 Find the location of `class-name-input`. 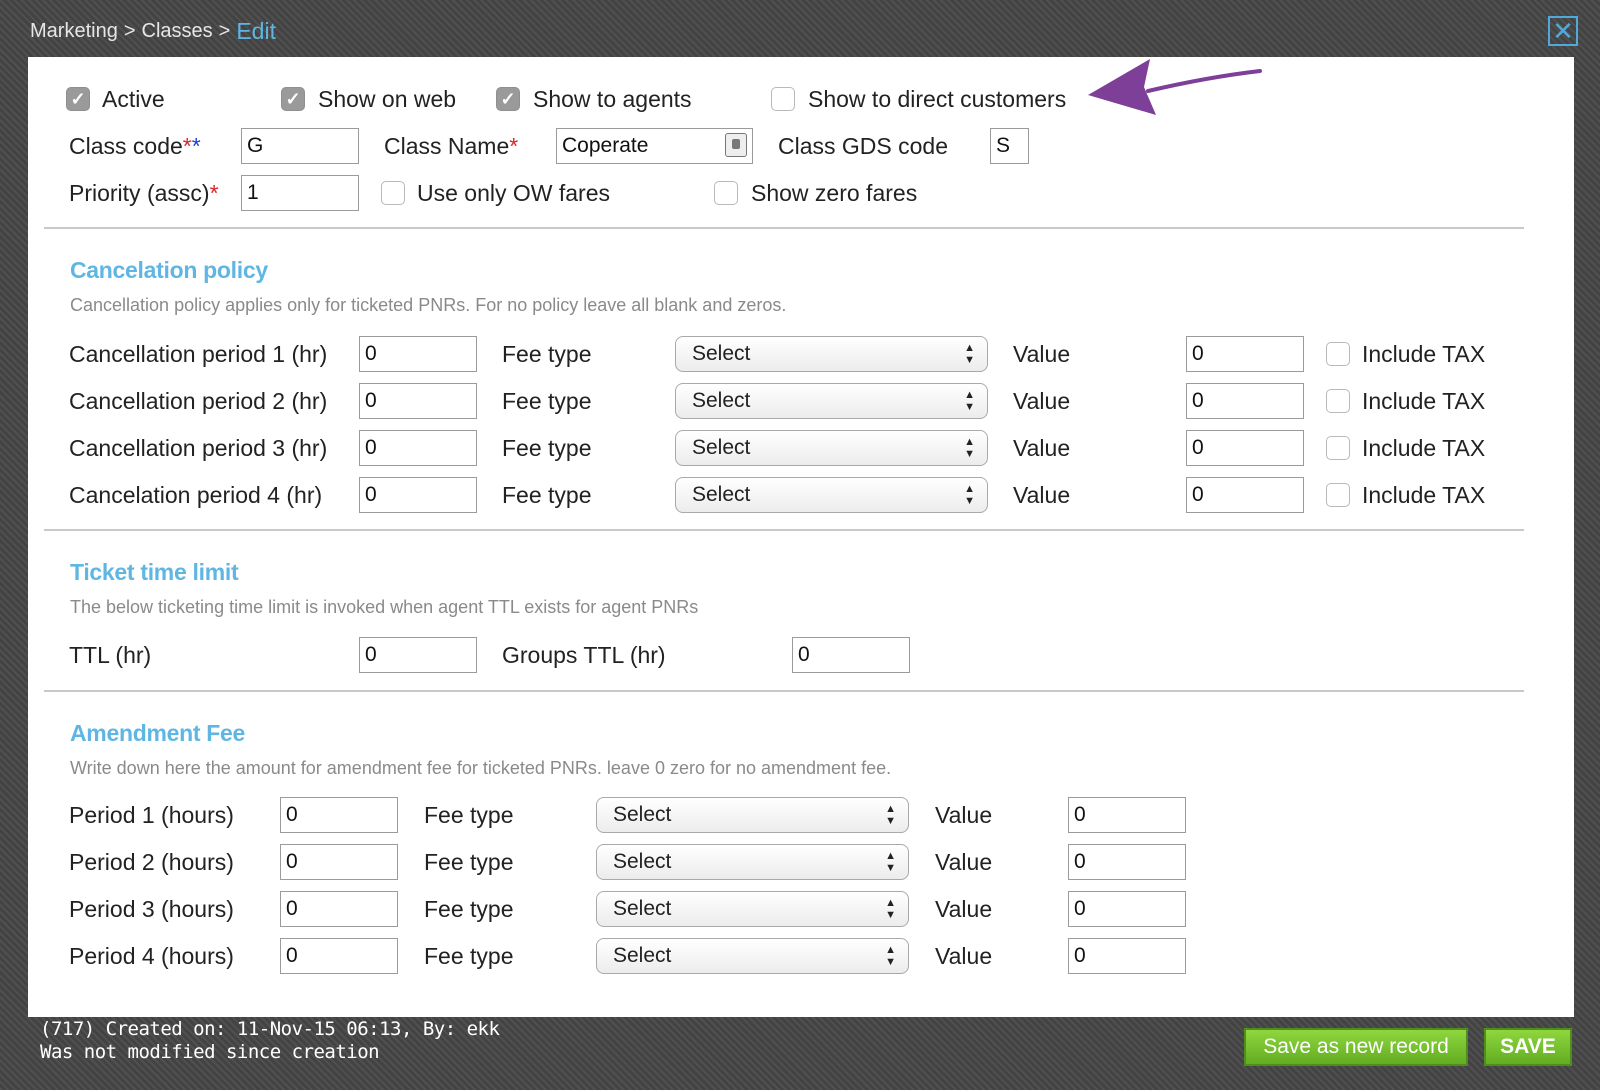

class-name-input is located at coordinates (654, 146).